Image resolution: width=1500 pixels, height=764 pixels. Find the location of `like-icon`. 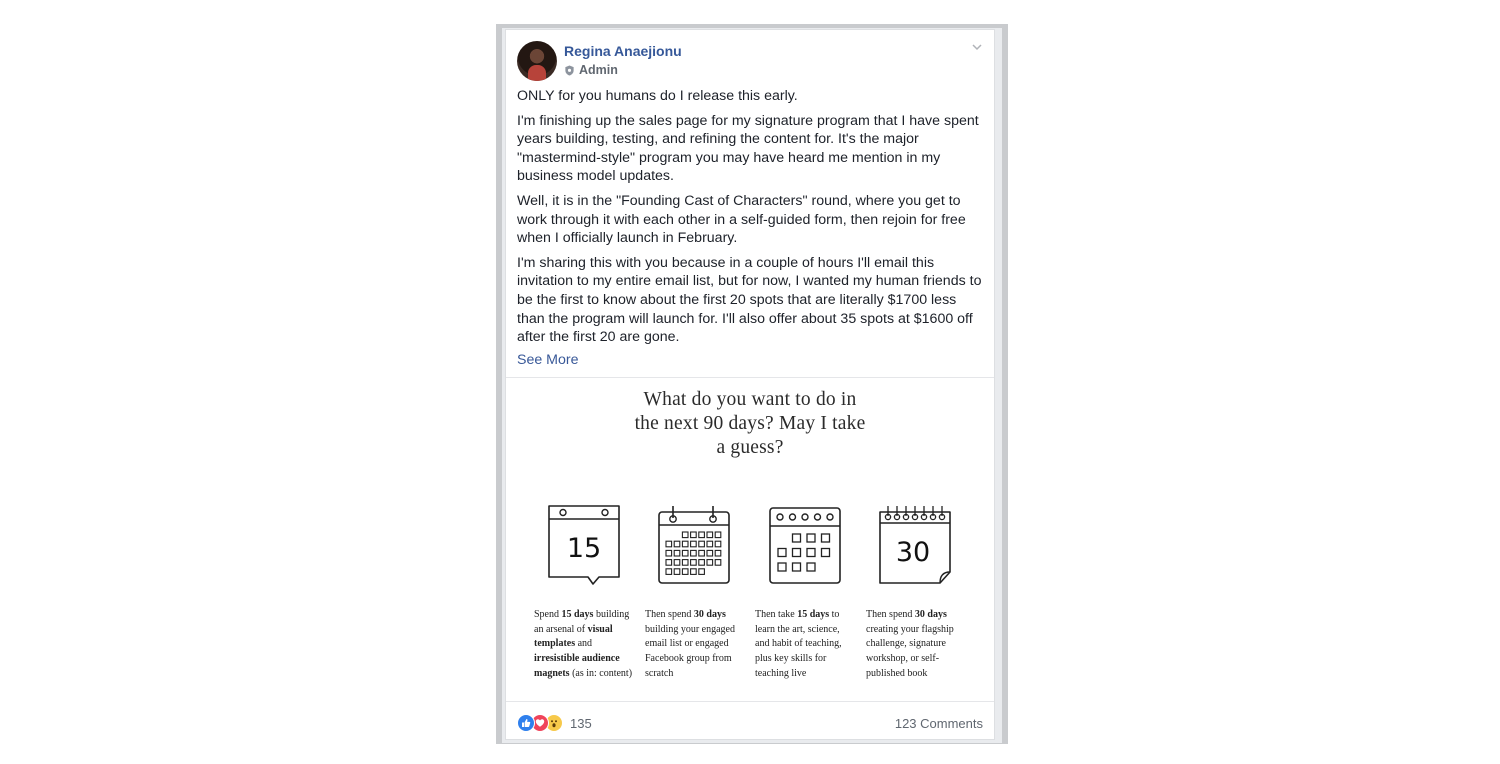

like-icon is located at coordinates (526, 723).